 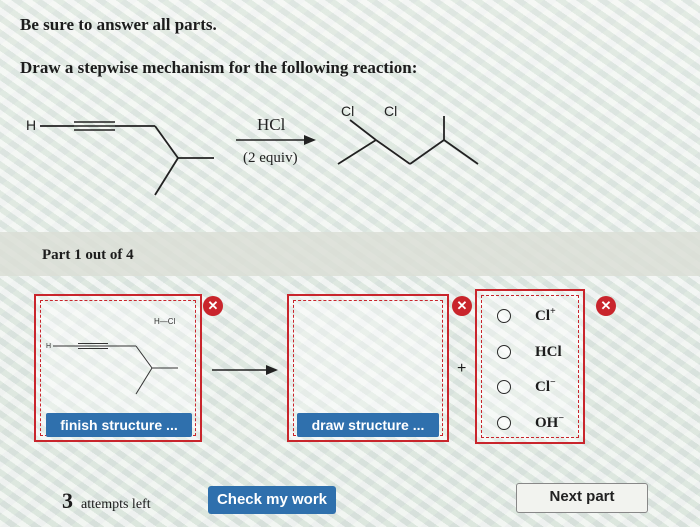 What do you see at coordinates (88, 255) in the screenshot?
I see `part-label: Part 1 out of 4` at bounding box center [88, 255].